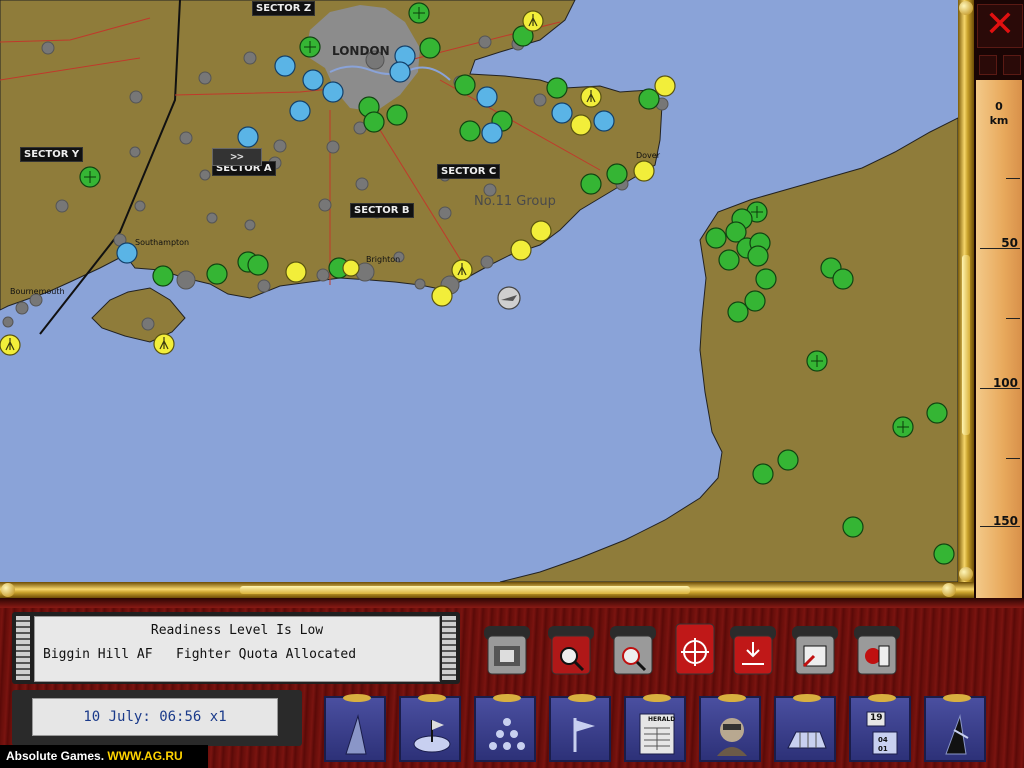 Image resolution: width=1024 pixels, height=768 pixels. I want to click on message-title: Readiness Level Is Low, so click(237, 630).